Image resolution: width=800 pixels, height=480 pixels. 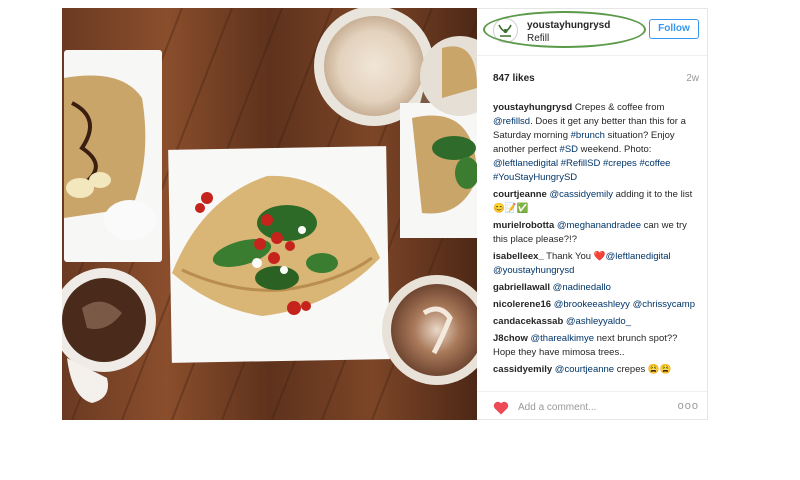 I want to click on mention-link: @ashleyyaldo_, so click(x=598, y=321).